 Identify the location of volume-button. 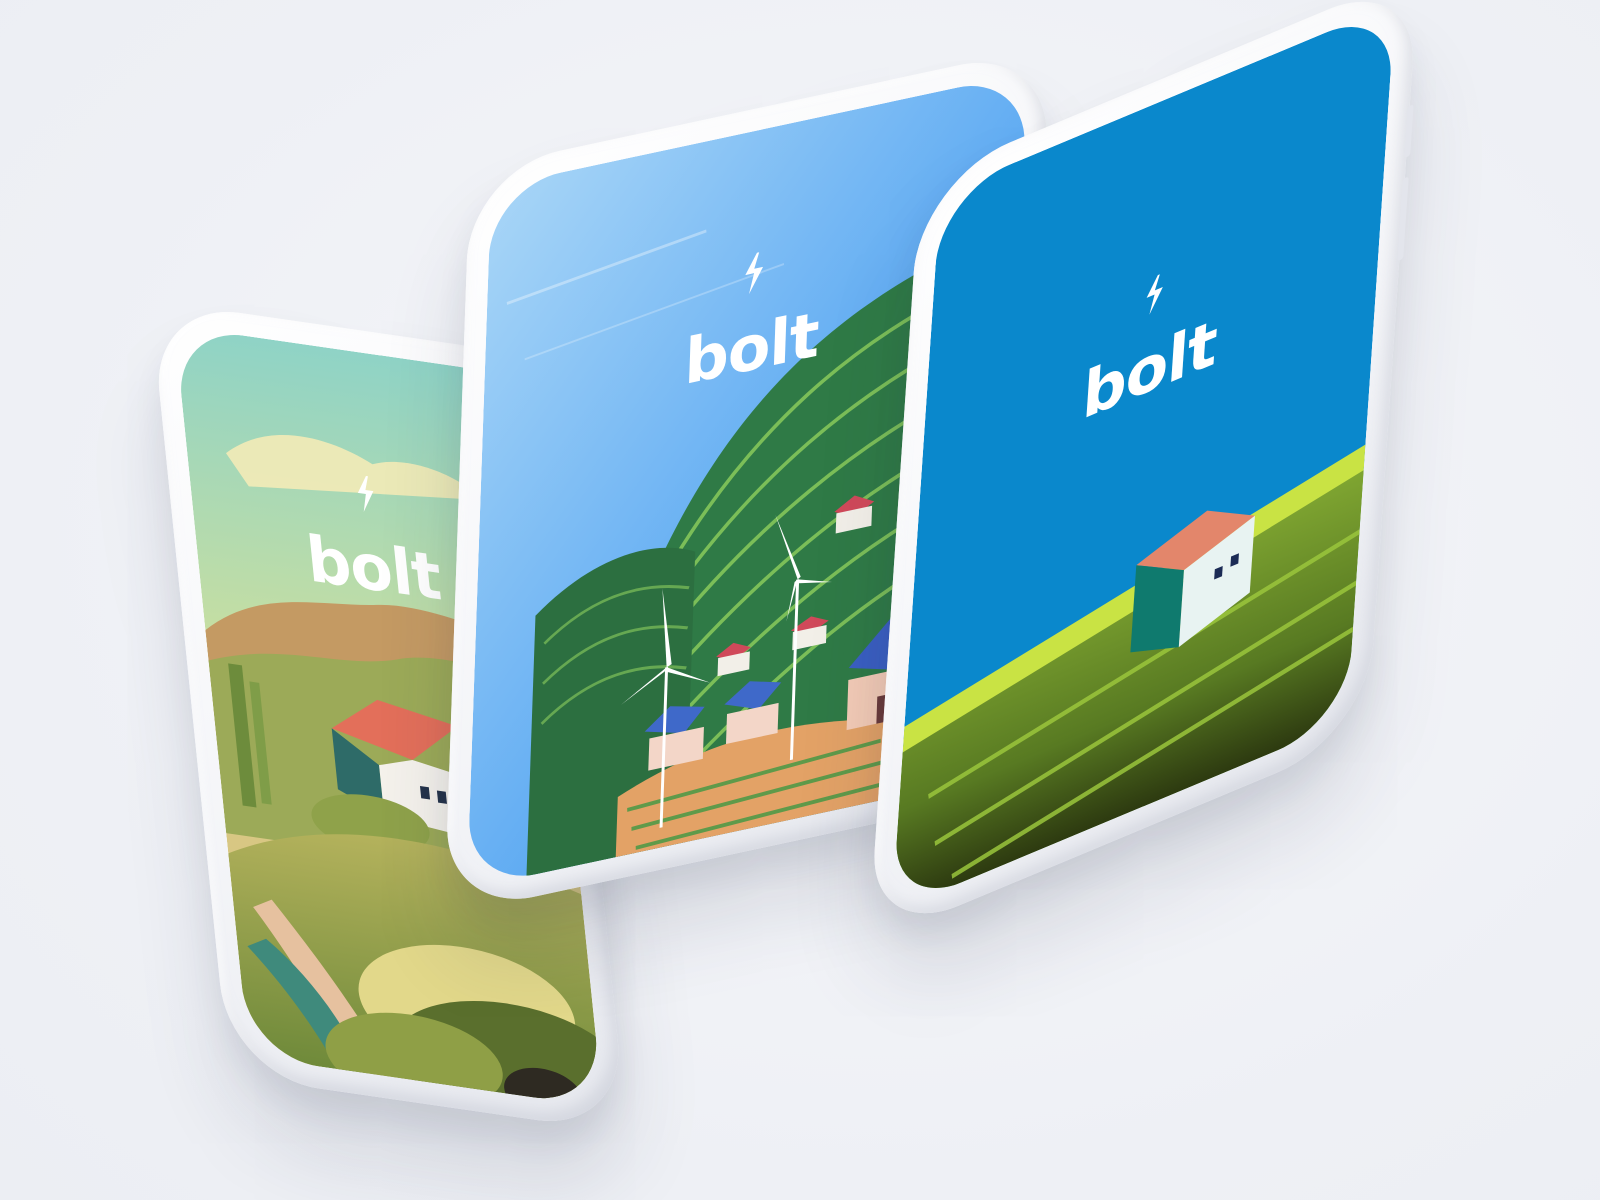
(1409, 131).